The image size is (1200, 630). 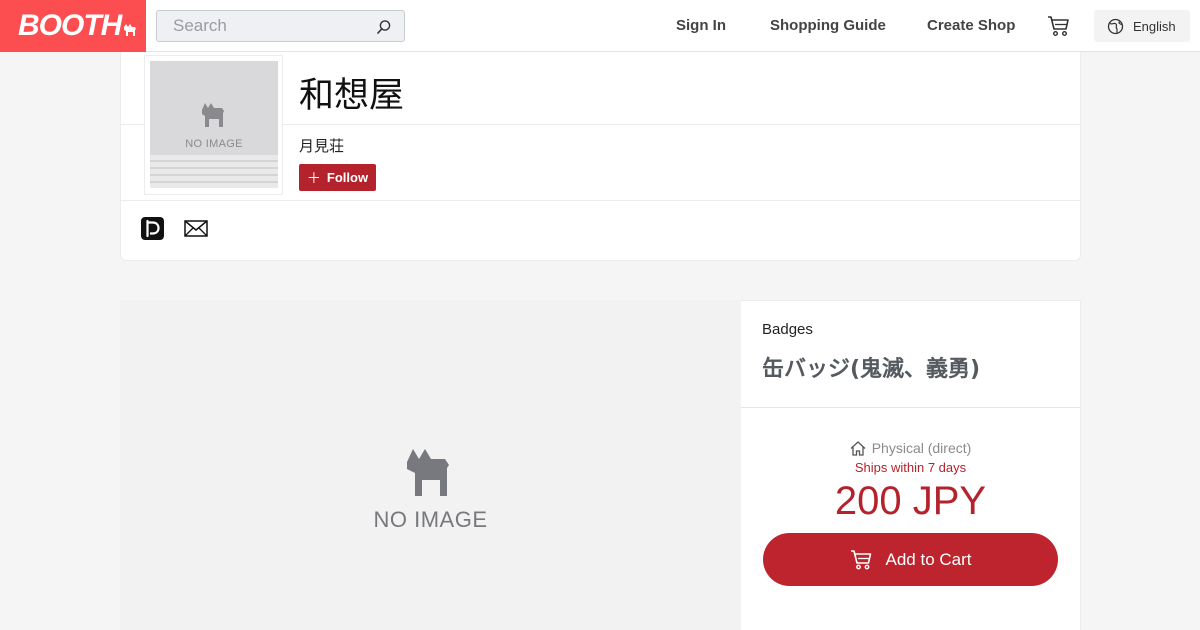 I want to click on pixiv-icon, so click(x=152, y=228).